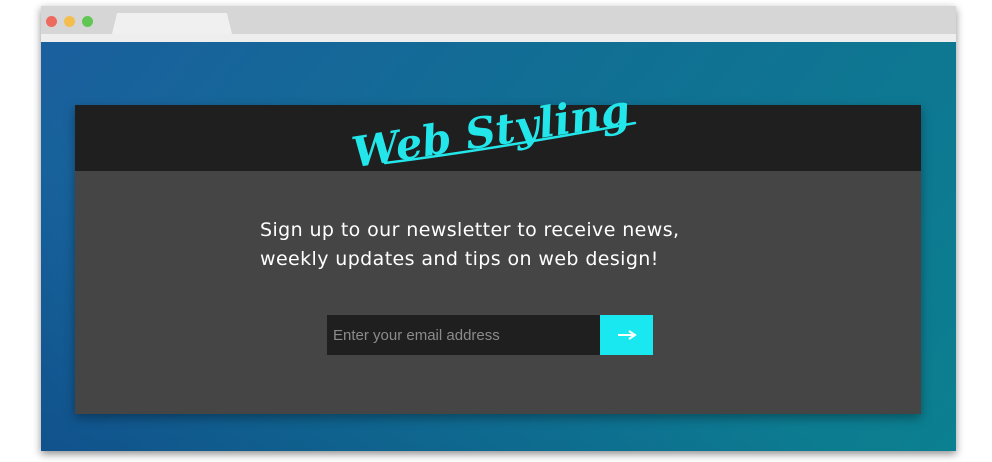 Image resolution: width=992 pixels, height=462 pixels. What do you see at coordinates (51, 21) in the screenshot?
I see `close-window-button` at bounding box center [51, 21].